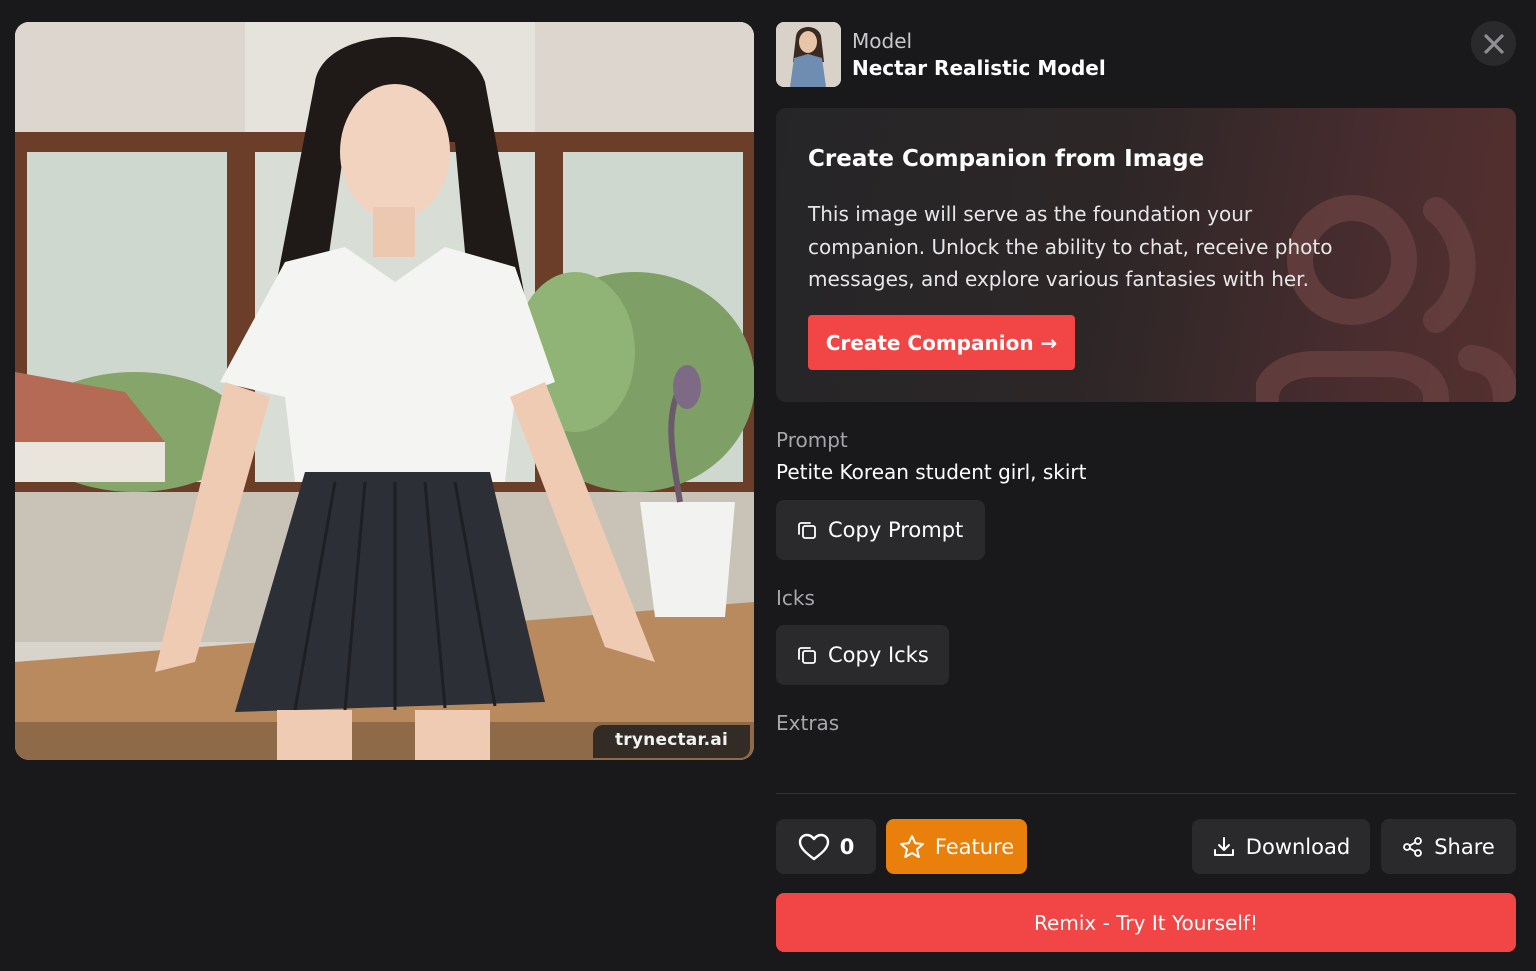 The width and height of the screenshot is (1536, 971). I want to click on star-icon, so click(911, 846).